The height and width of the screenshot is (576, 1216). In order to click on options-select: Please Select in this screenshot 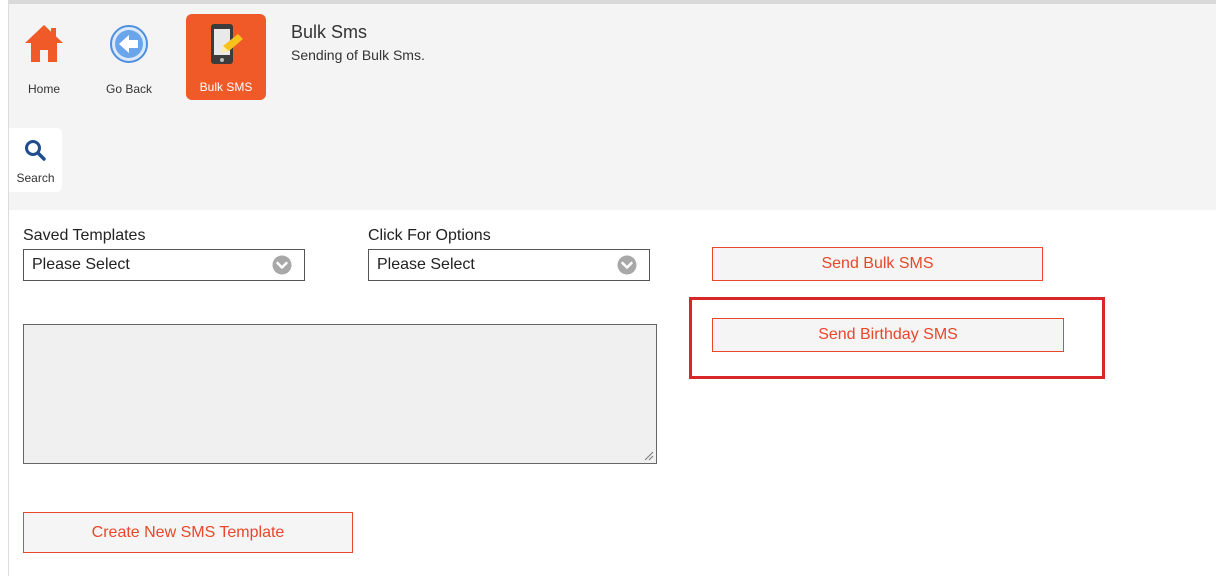, I will do `click(509, 265)`.